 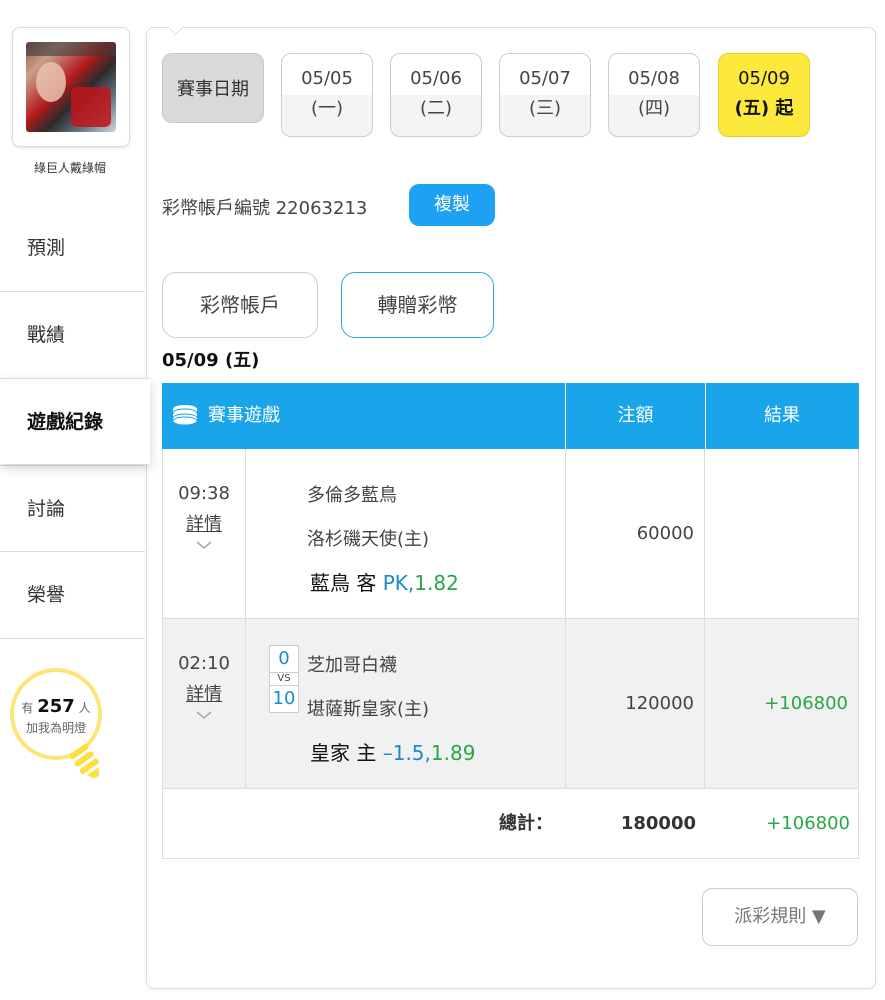 I want to click on header-game-label: 賽事遊戲, so click(x=244, y=415).